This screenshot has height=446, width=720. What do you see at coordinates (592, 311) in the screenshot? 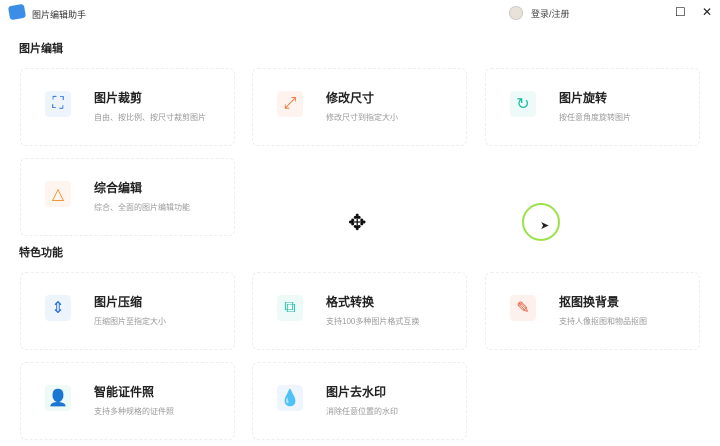
I see `card-cutout: ✎ 抠图换背景 支持人像抠图和物品抠图` at bounding box center [592, 311].